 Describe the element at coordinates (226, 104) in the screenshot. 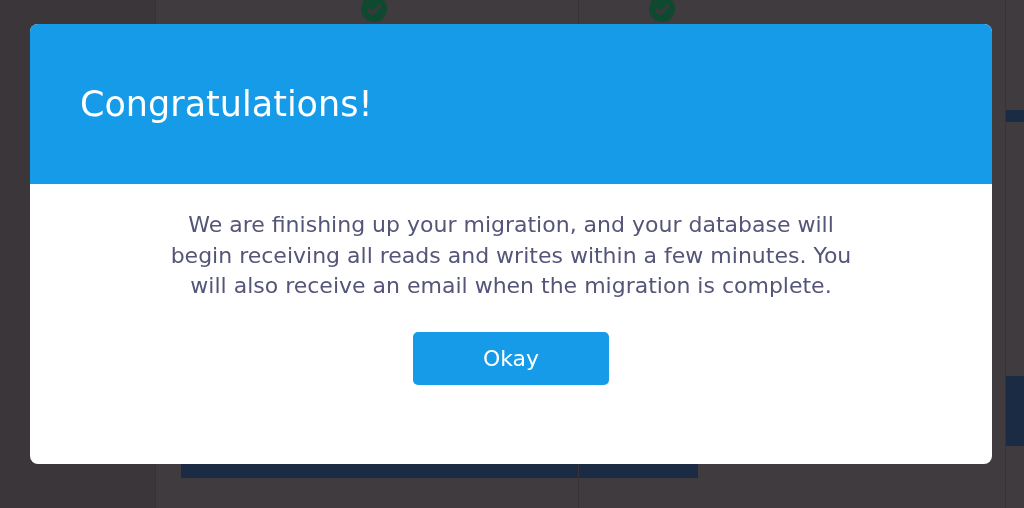

I see `dialog-title: Congratulations!` at that location.